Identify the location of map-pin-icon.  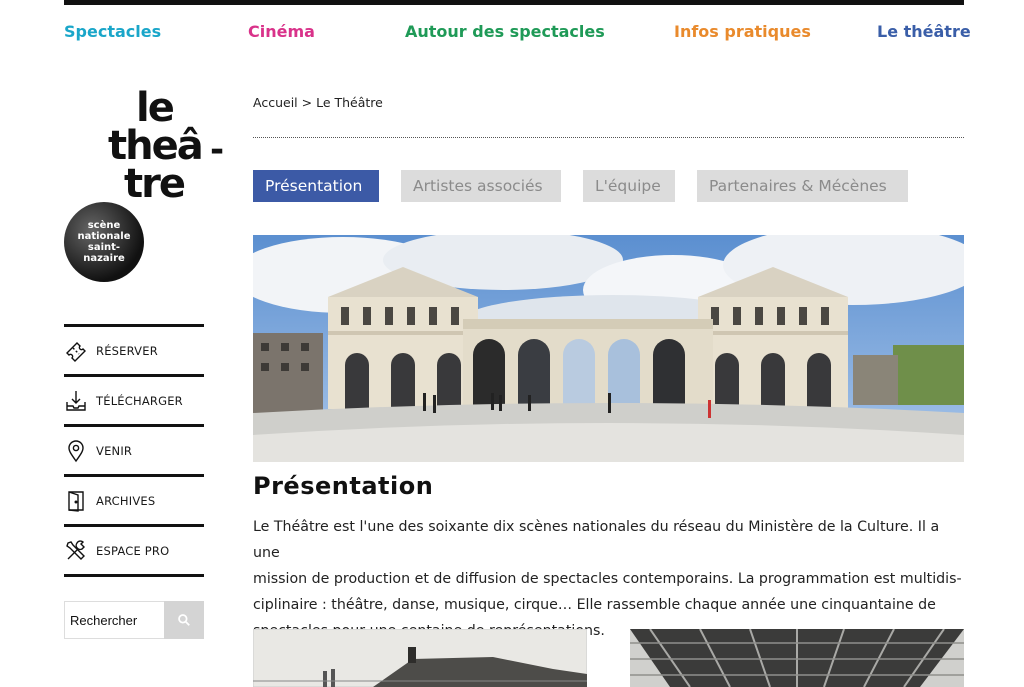
(76, 450).